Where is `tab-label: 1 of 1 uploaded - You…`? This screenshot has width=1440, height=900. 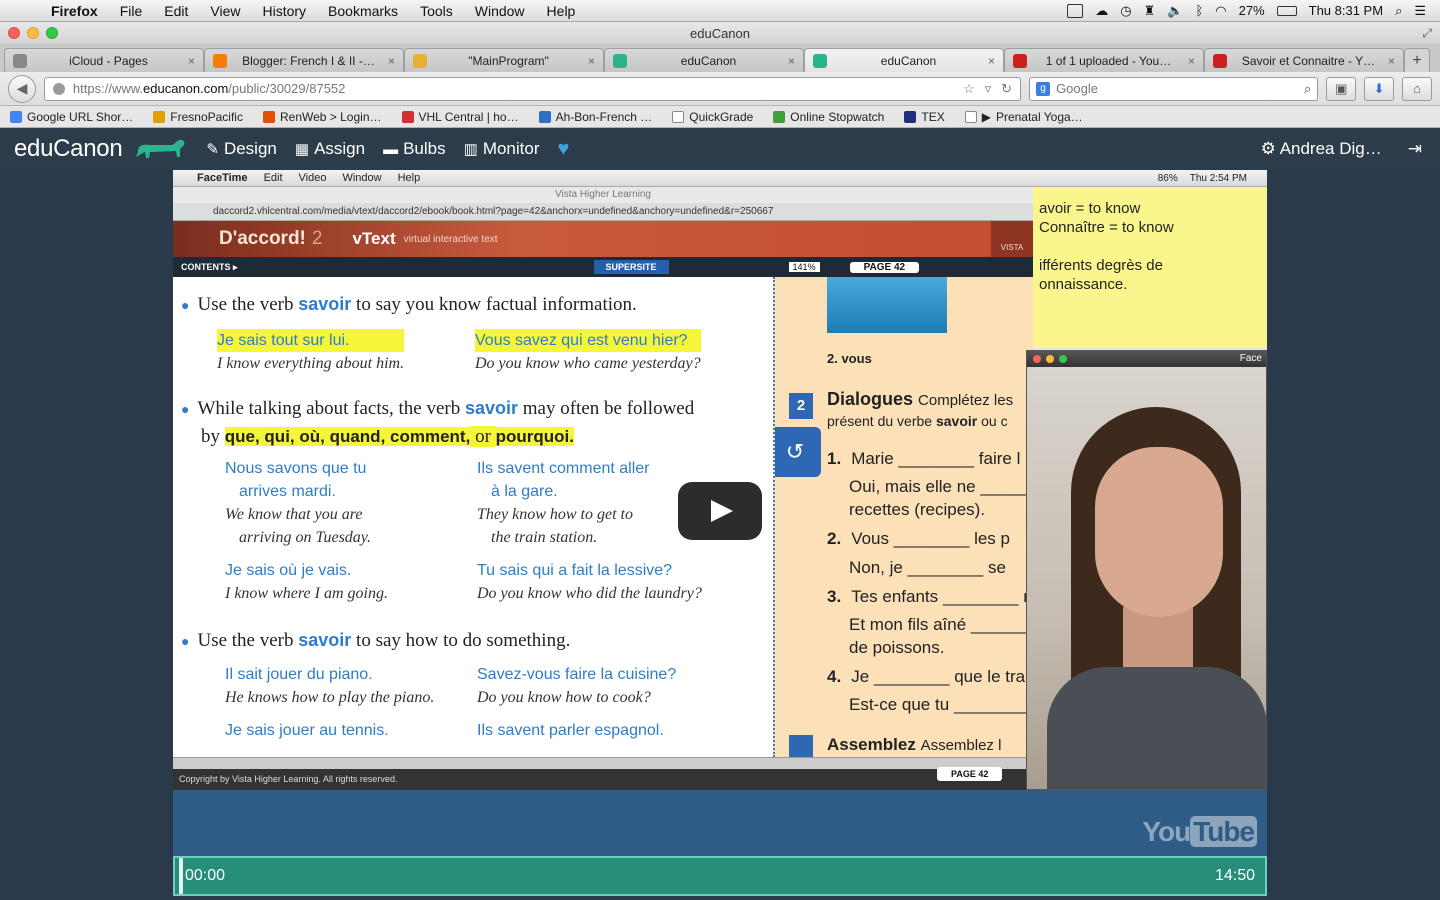 tab-label: 1 of 1 uploaded - You… is located at coordinates (1108, 60).